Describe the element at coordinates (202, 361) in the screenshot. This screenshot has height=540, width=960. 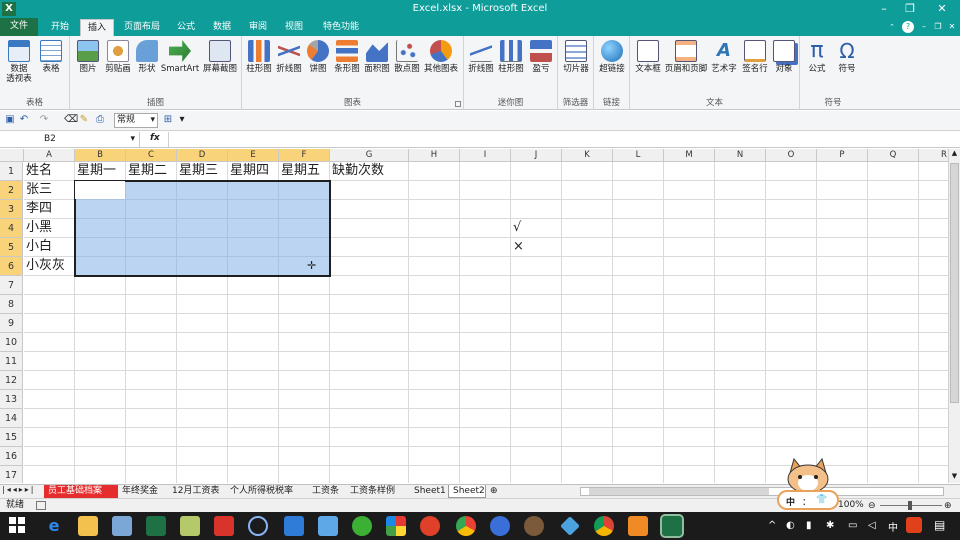
I see `cell-D11` at that location.